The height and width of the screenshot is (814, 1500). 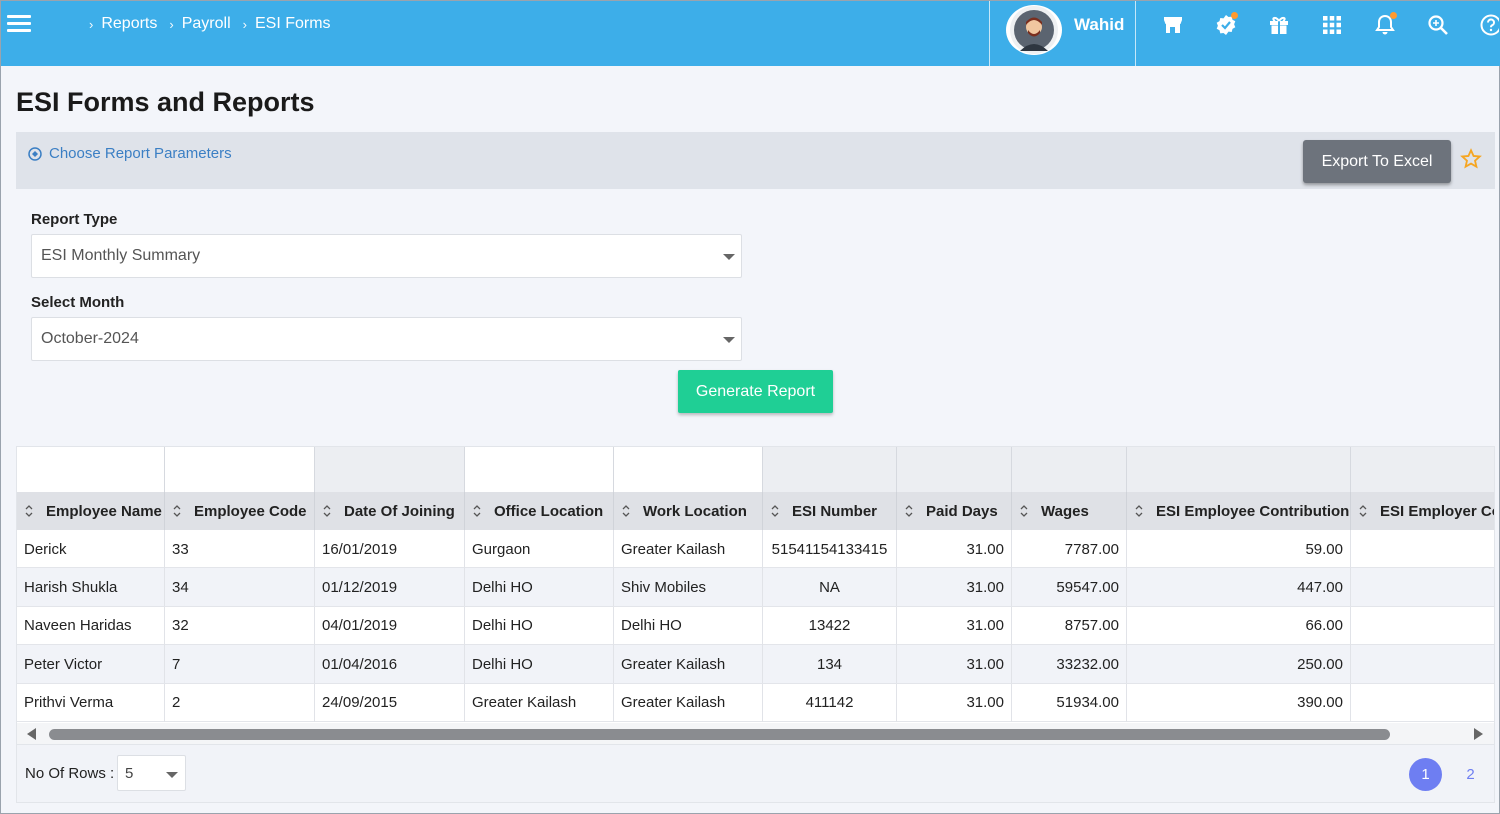 I want to click on top-icons, so click(x=1330, y=25).